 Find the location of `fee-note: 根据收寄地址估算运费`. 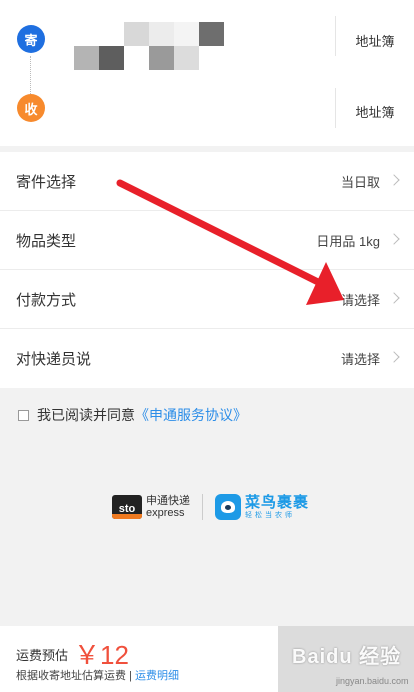

fee-note: 根据收寄地址估算运费 is located at coordinates (71, 676).